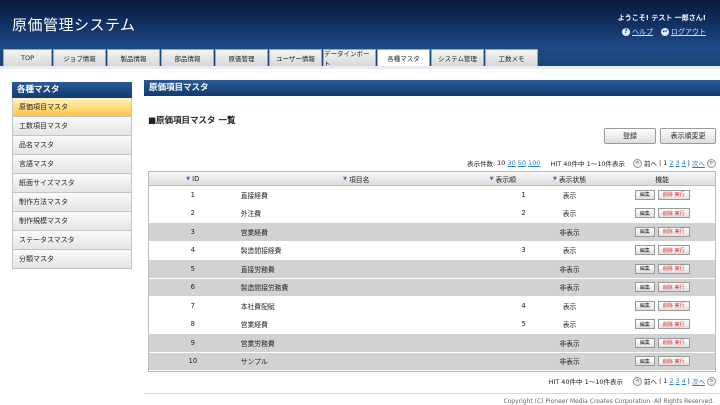 The height and width of the screenshot is (405, 720). I want to click on tab-parts-info: 部品情報, so click(187, 57).